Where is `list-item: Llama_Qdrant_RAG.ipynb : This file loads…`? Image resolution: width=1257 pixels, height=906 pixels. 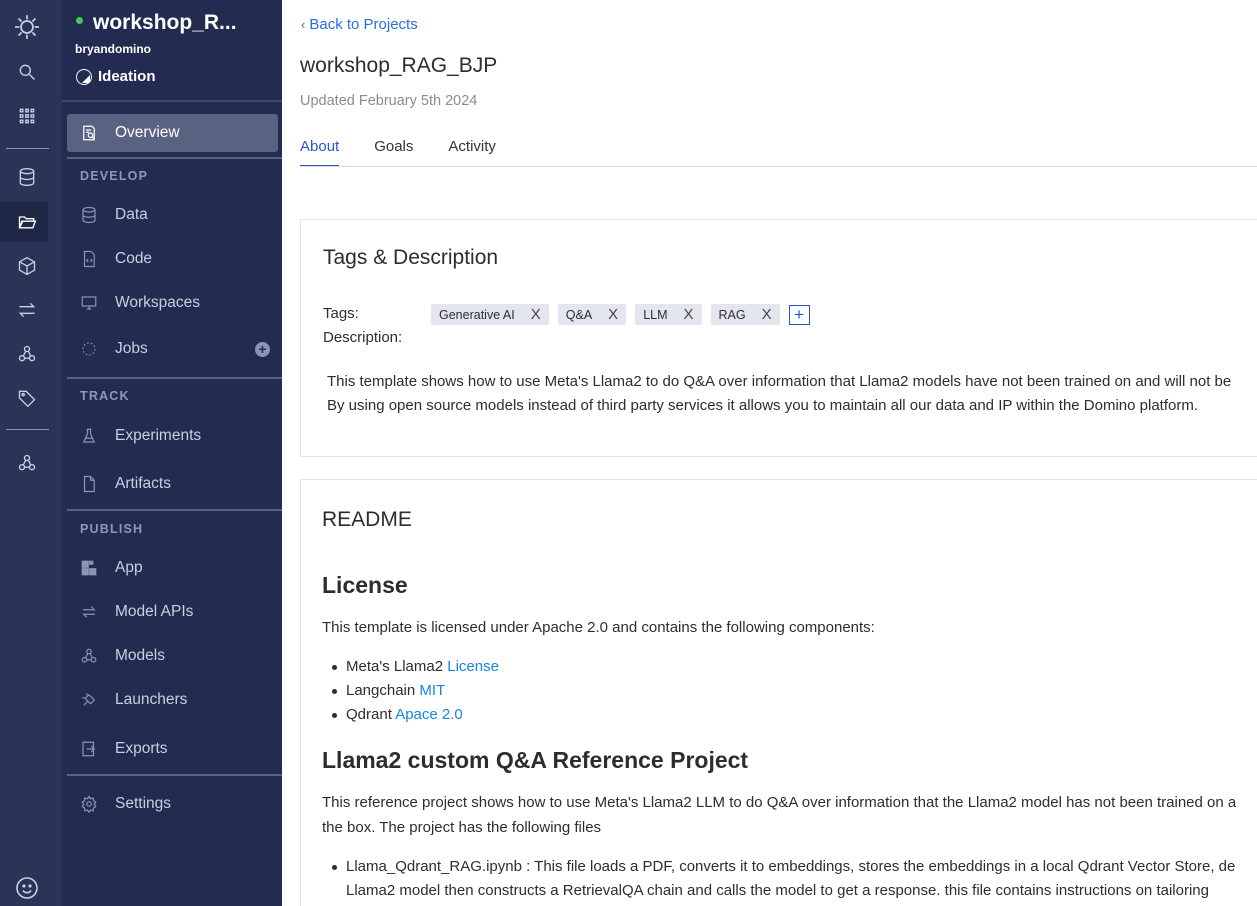
list-item: Llama_Qdrant_RAG.ipynb : This file loads… is located at coordinates (783, 867).